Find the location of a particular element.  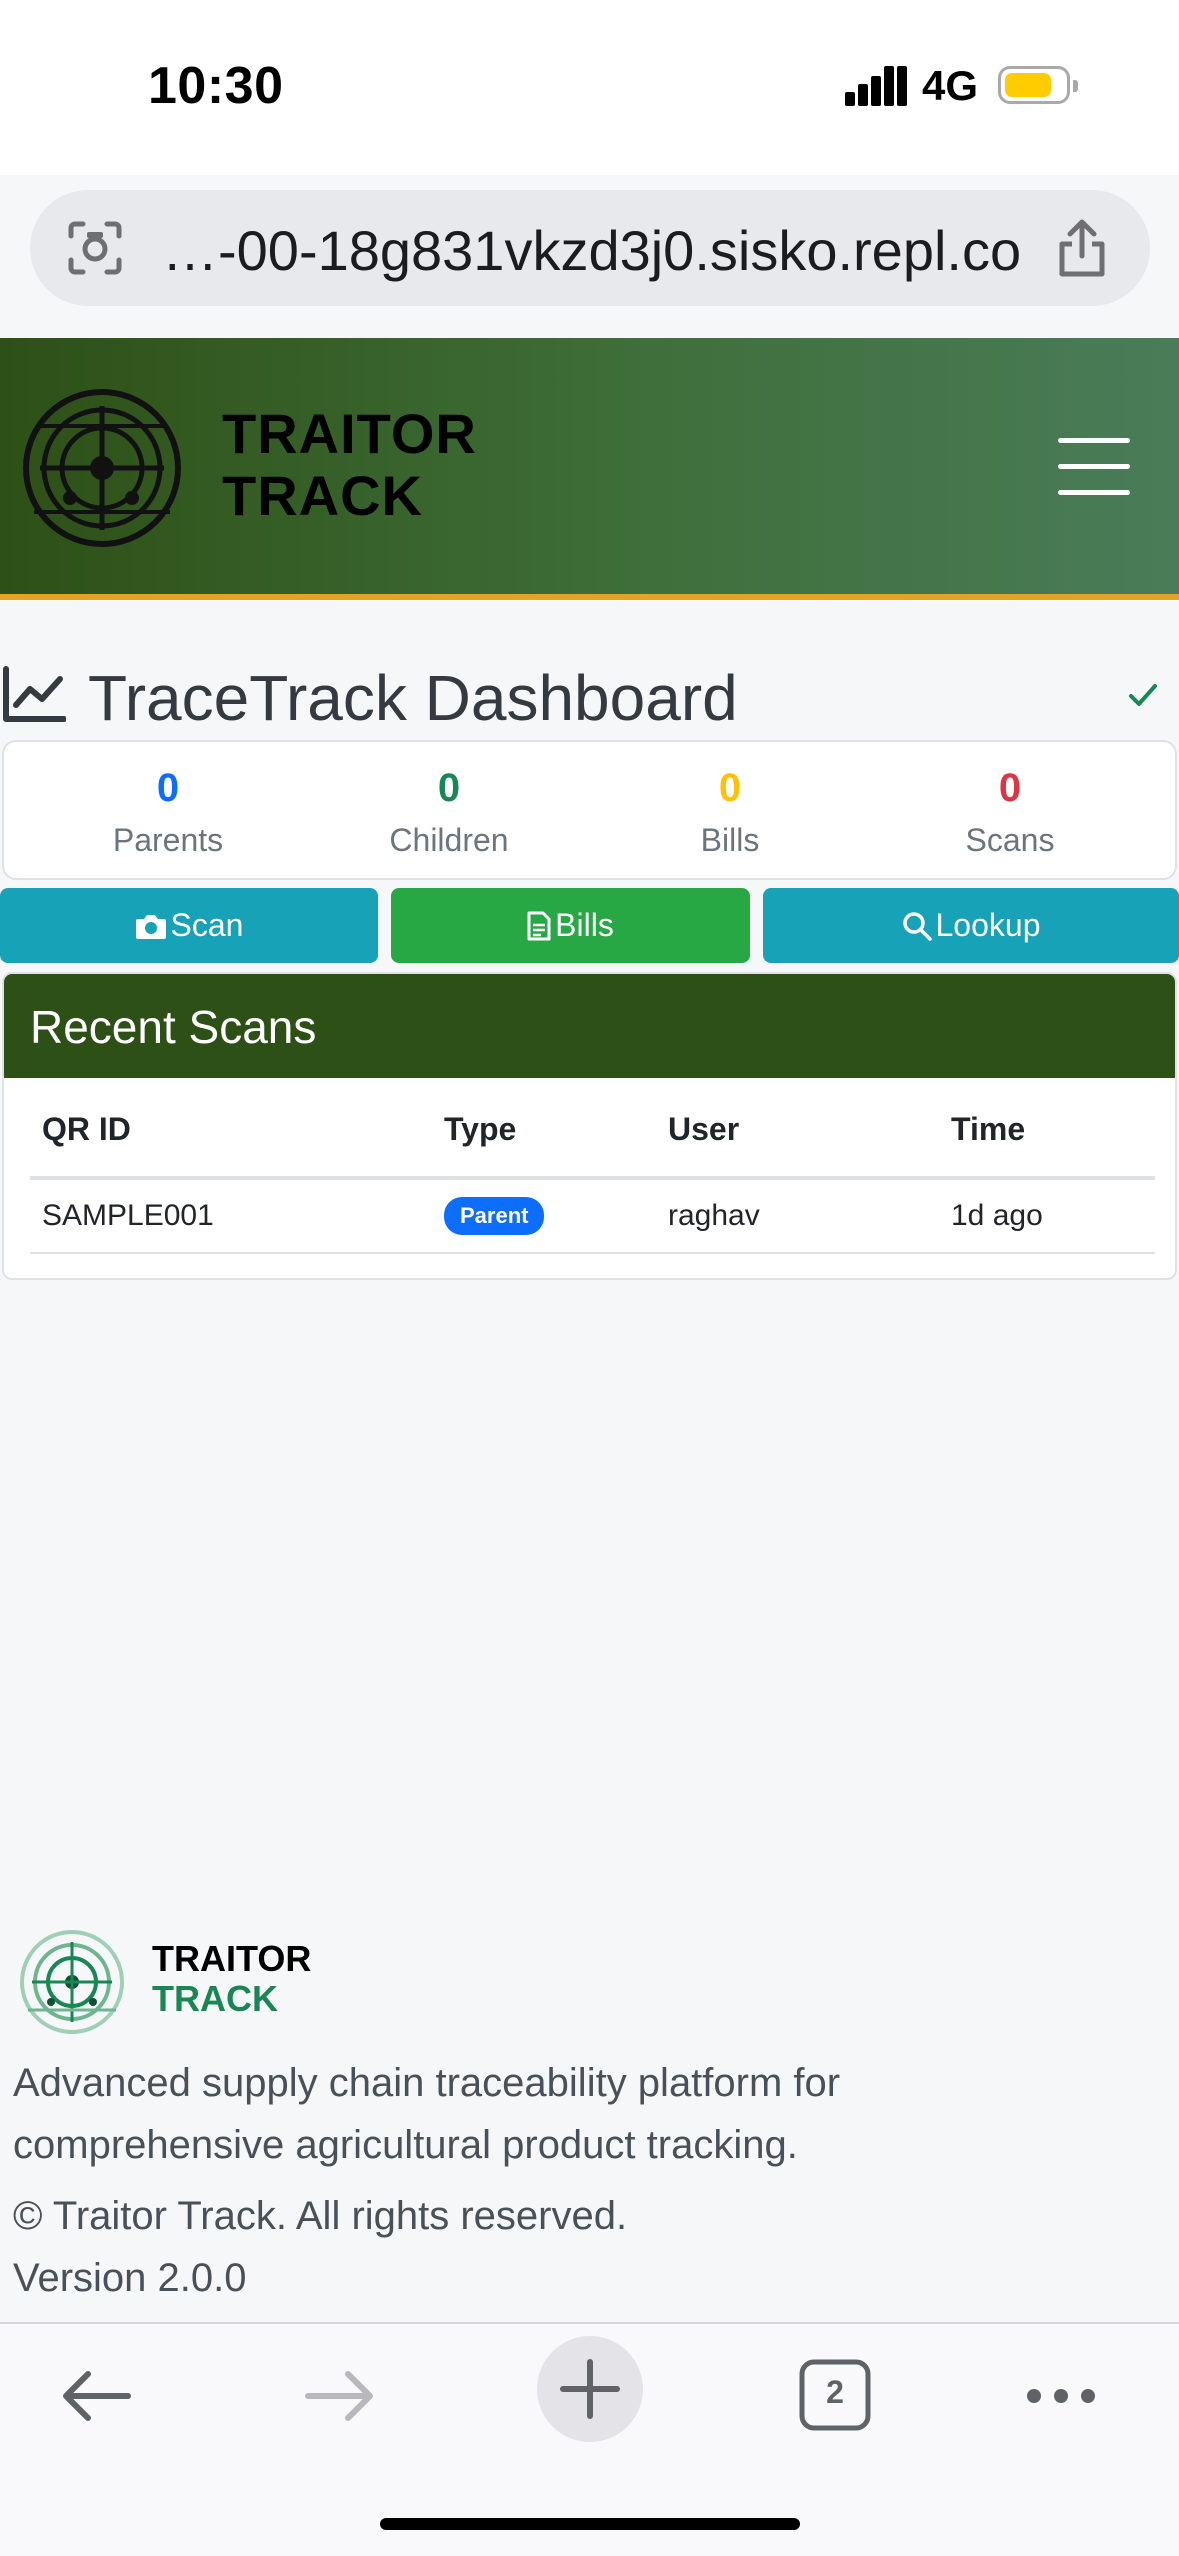

hamburger-menu-icon is located at coordinates (1097, 468).